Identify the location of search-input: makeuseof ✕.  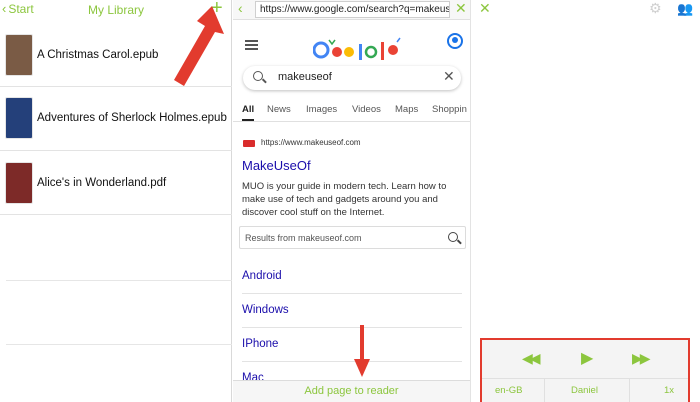
(352, 78).